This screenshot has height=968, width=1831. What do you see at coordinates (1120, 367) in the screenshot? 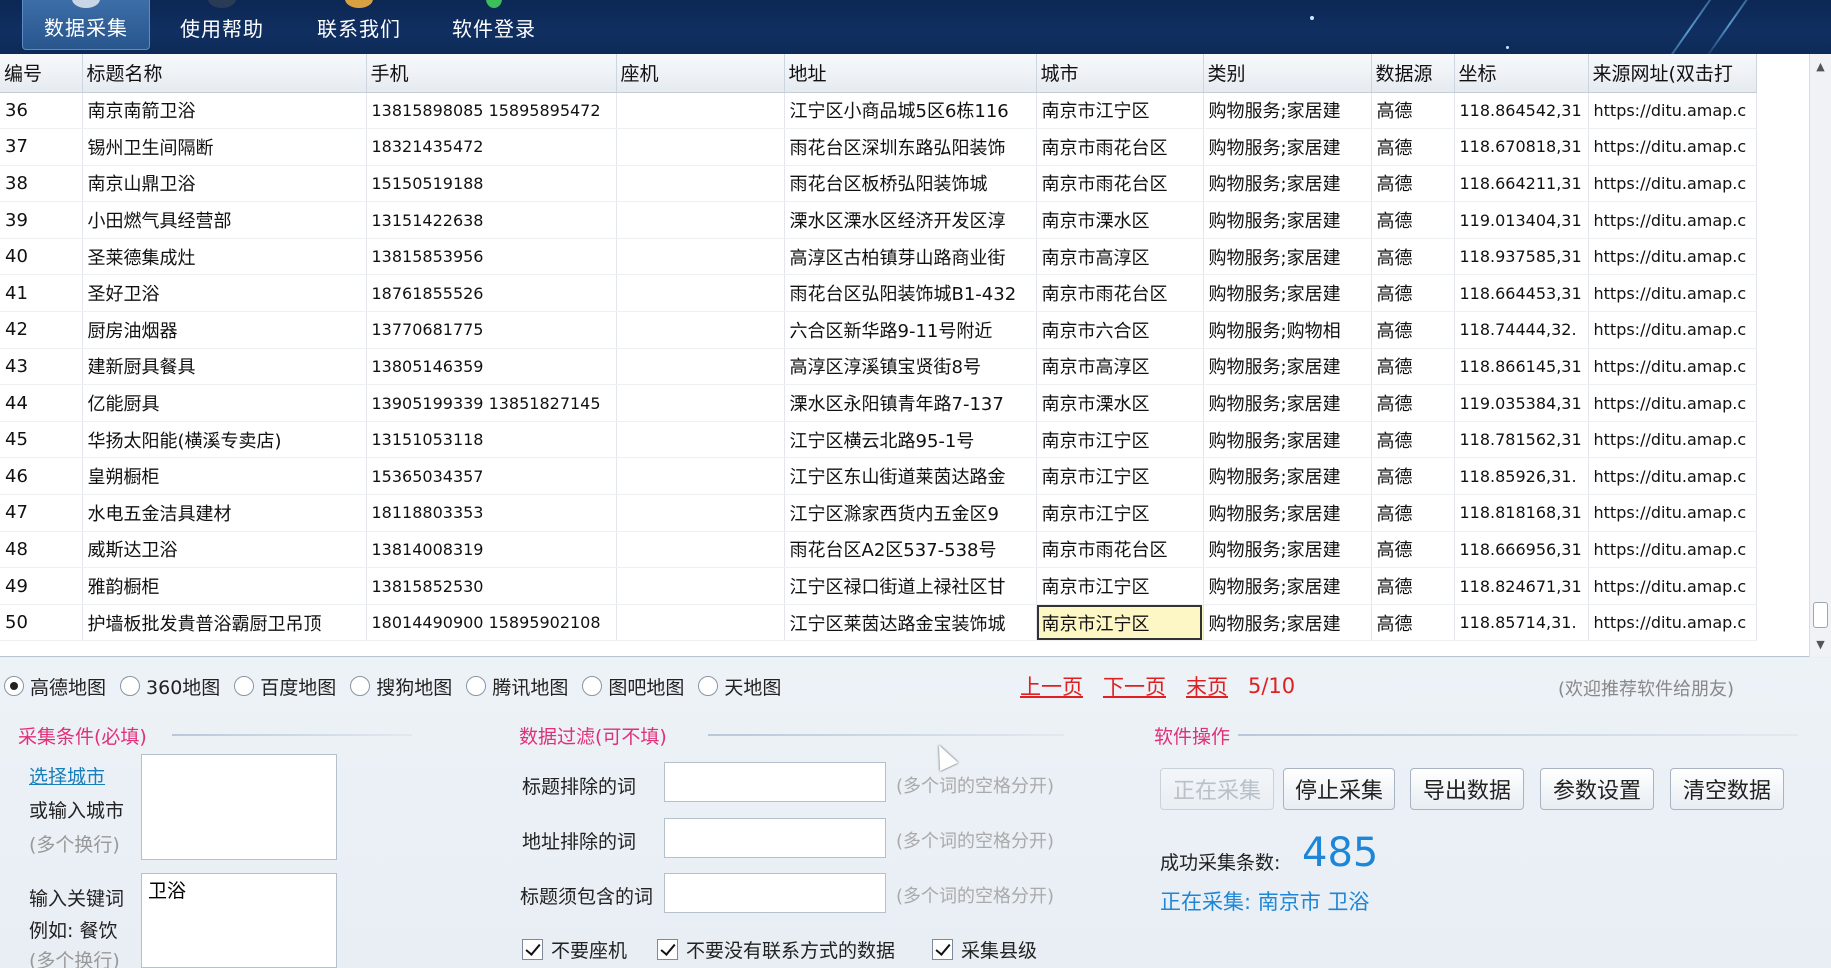
I see `table-cell: 南京市高淳区` at bounding box center [1120, 367].